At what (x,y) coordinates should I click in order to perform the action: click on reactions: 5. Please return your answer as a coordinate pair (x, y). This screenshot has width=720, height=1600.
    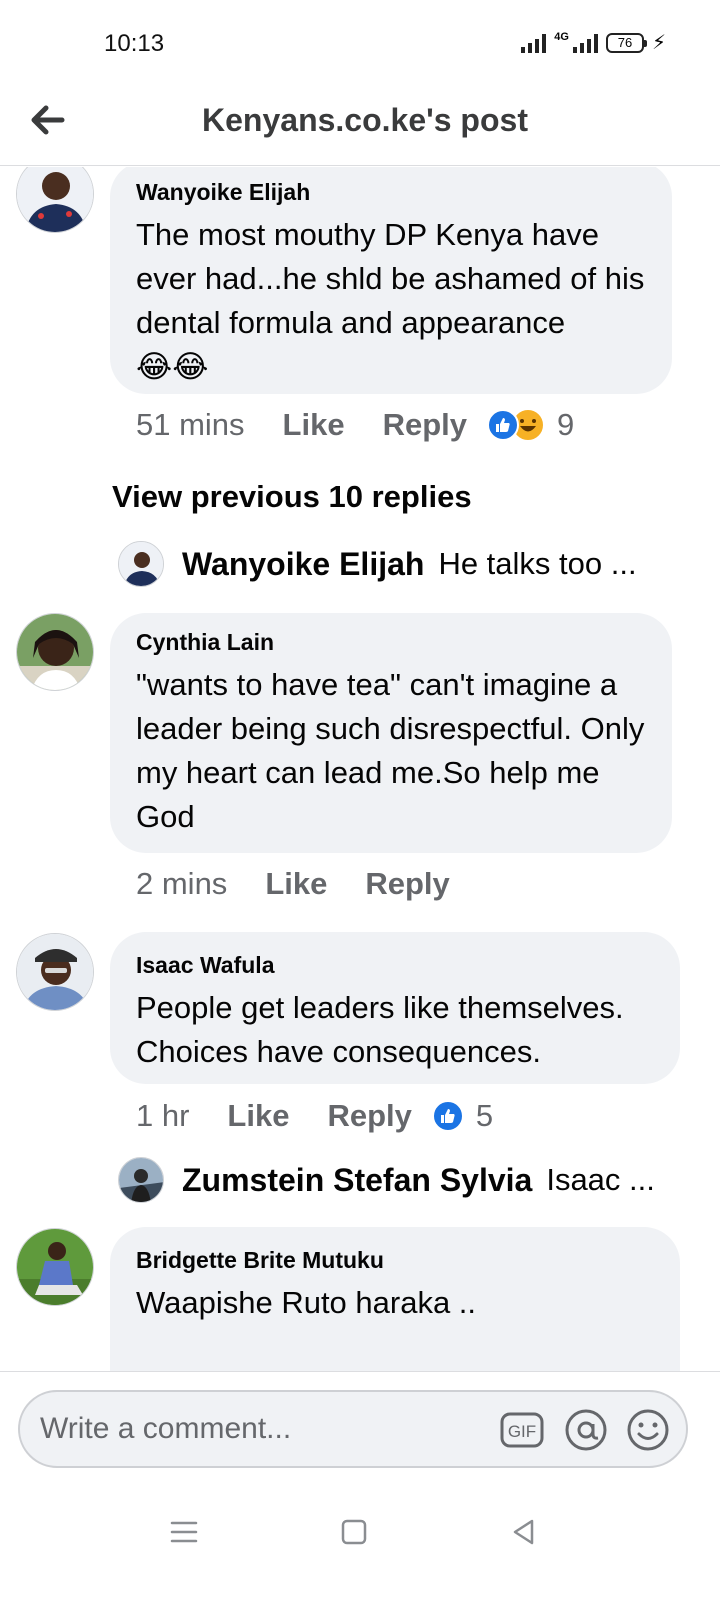
    Looking at the image, I should click on (462, 1116).